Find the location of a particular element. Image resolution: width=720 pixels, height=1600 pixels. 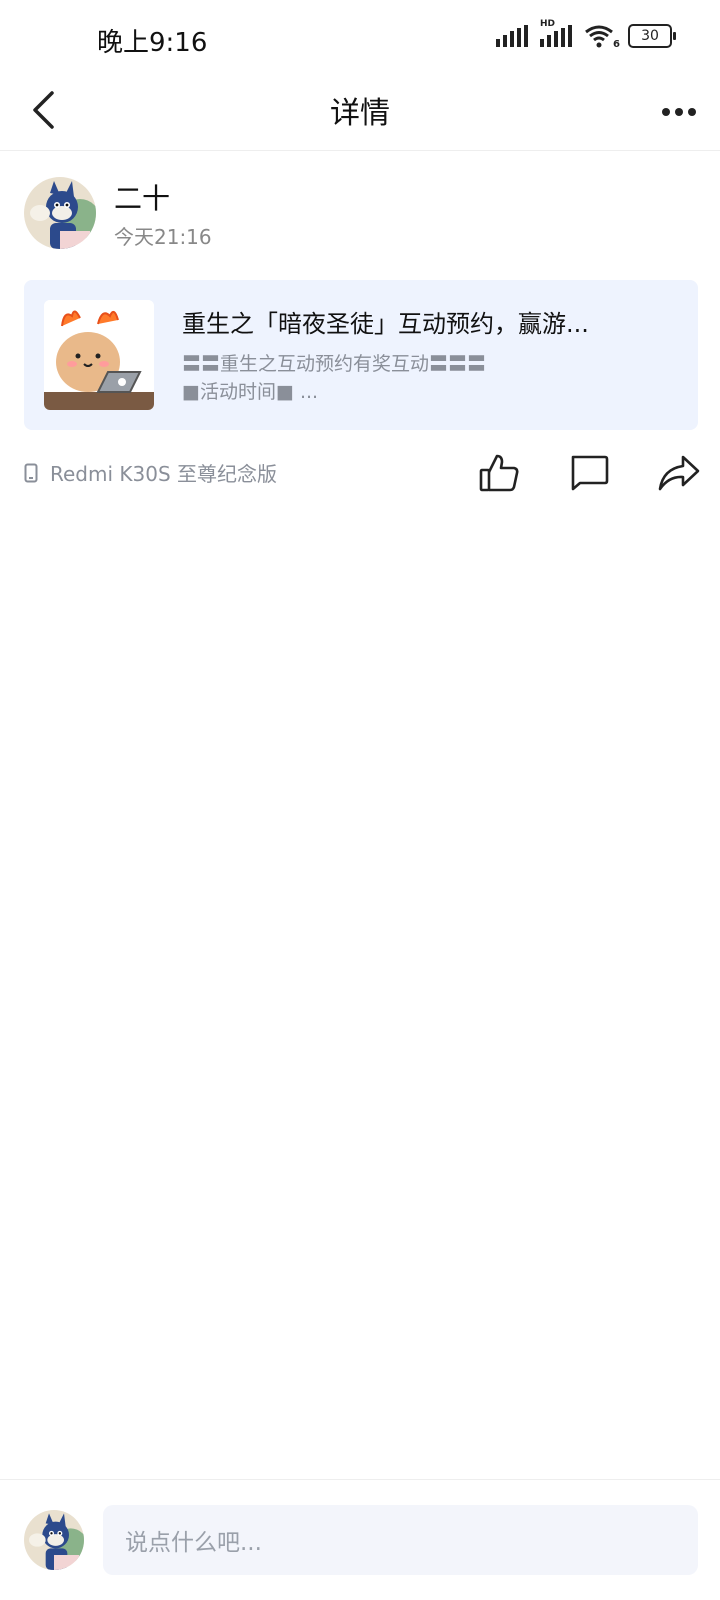

status-icons: HD 6 30 is located at coordinates (586, 34).